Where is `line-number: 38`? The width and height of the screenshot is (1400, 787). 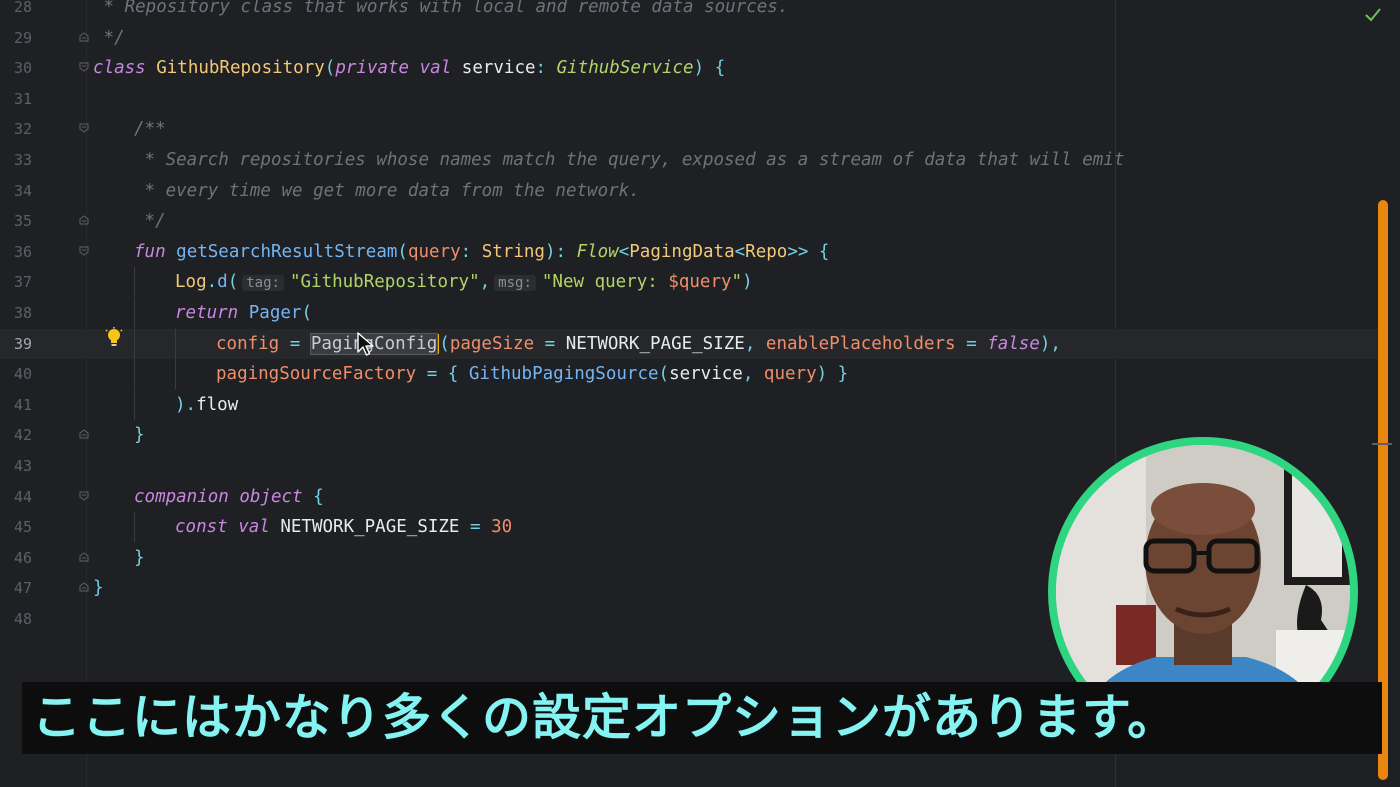
line-number: 38 is located at coordinates (16, 313).